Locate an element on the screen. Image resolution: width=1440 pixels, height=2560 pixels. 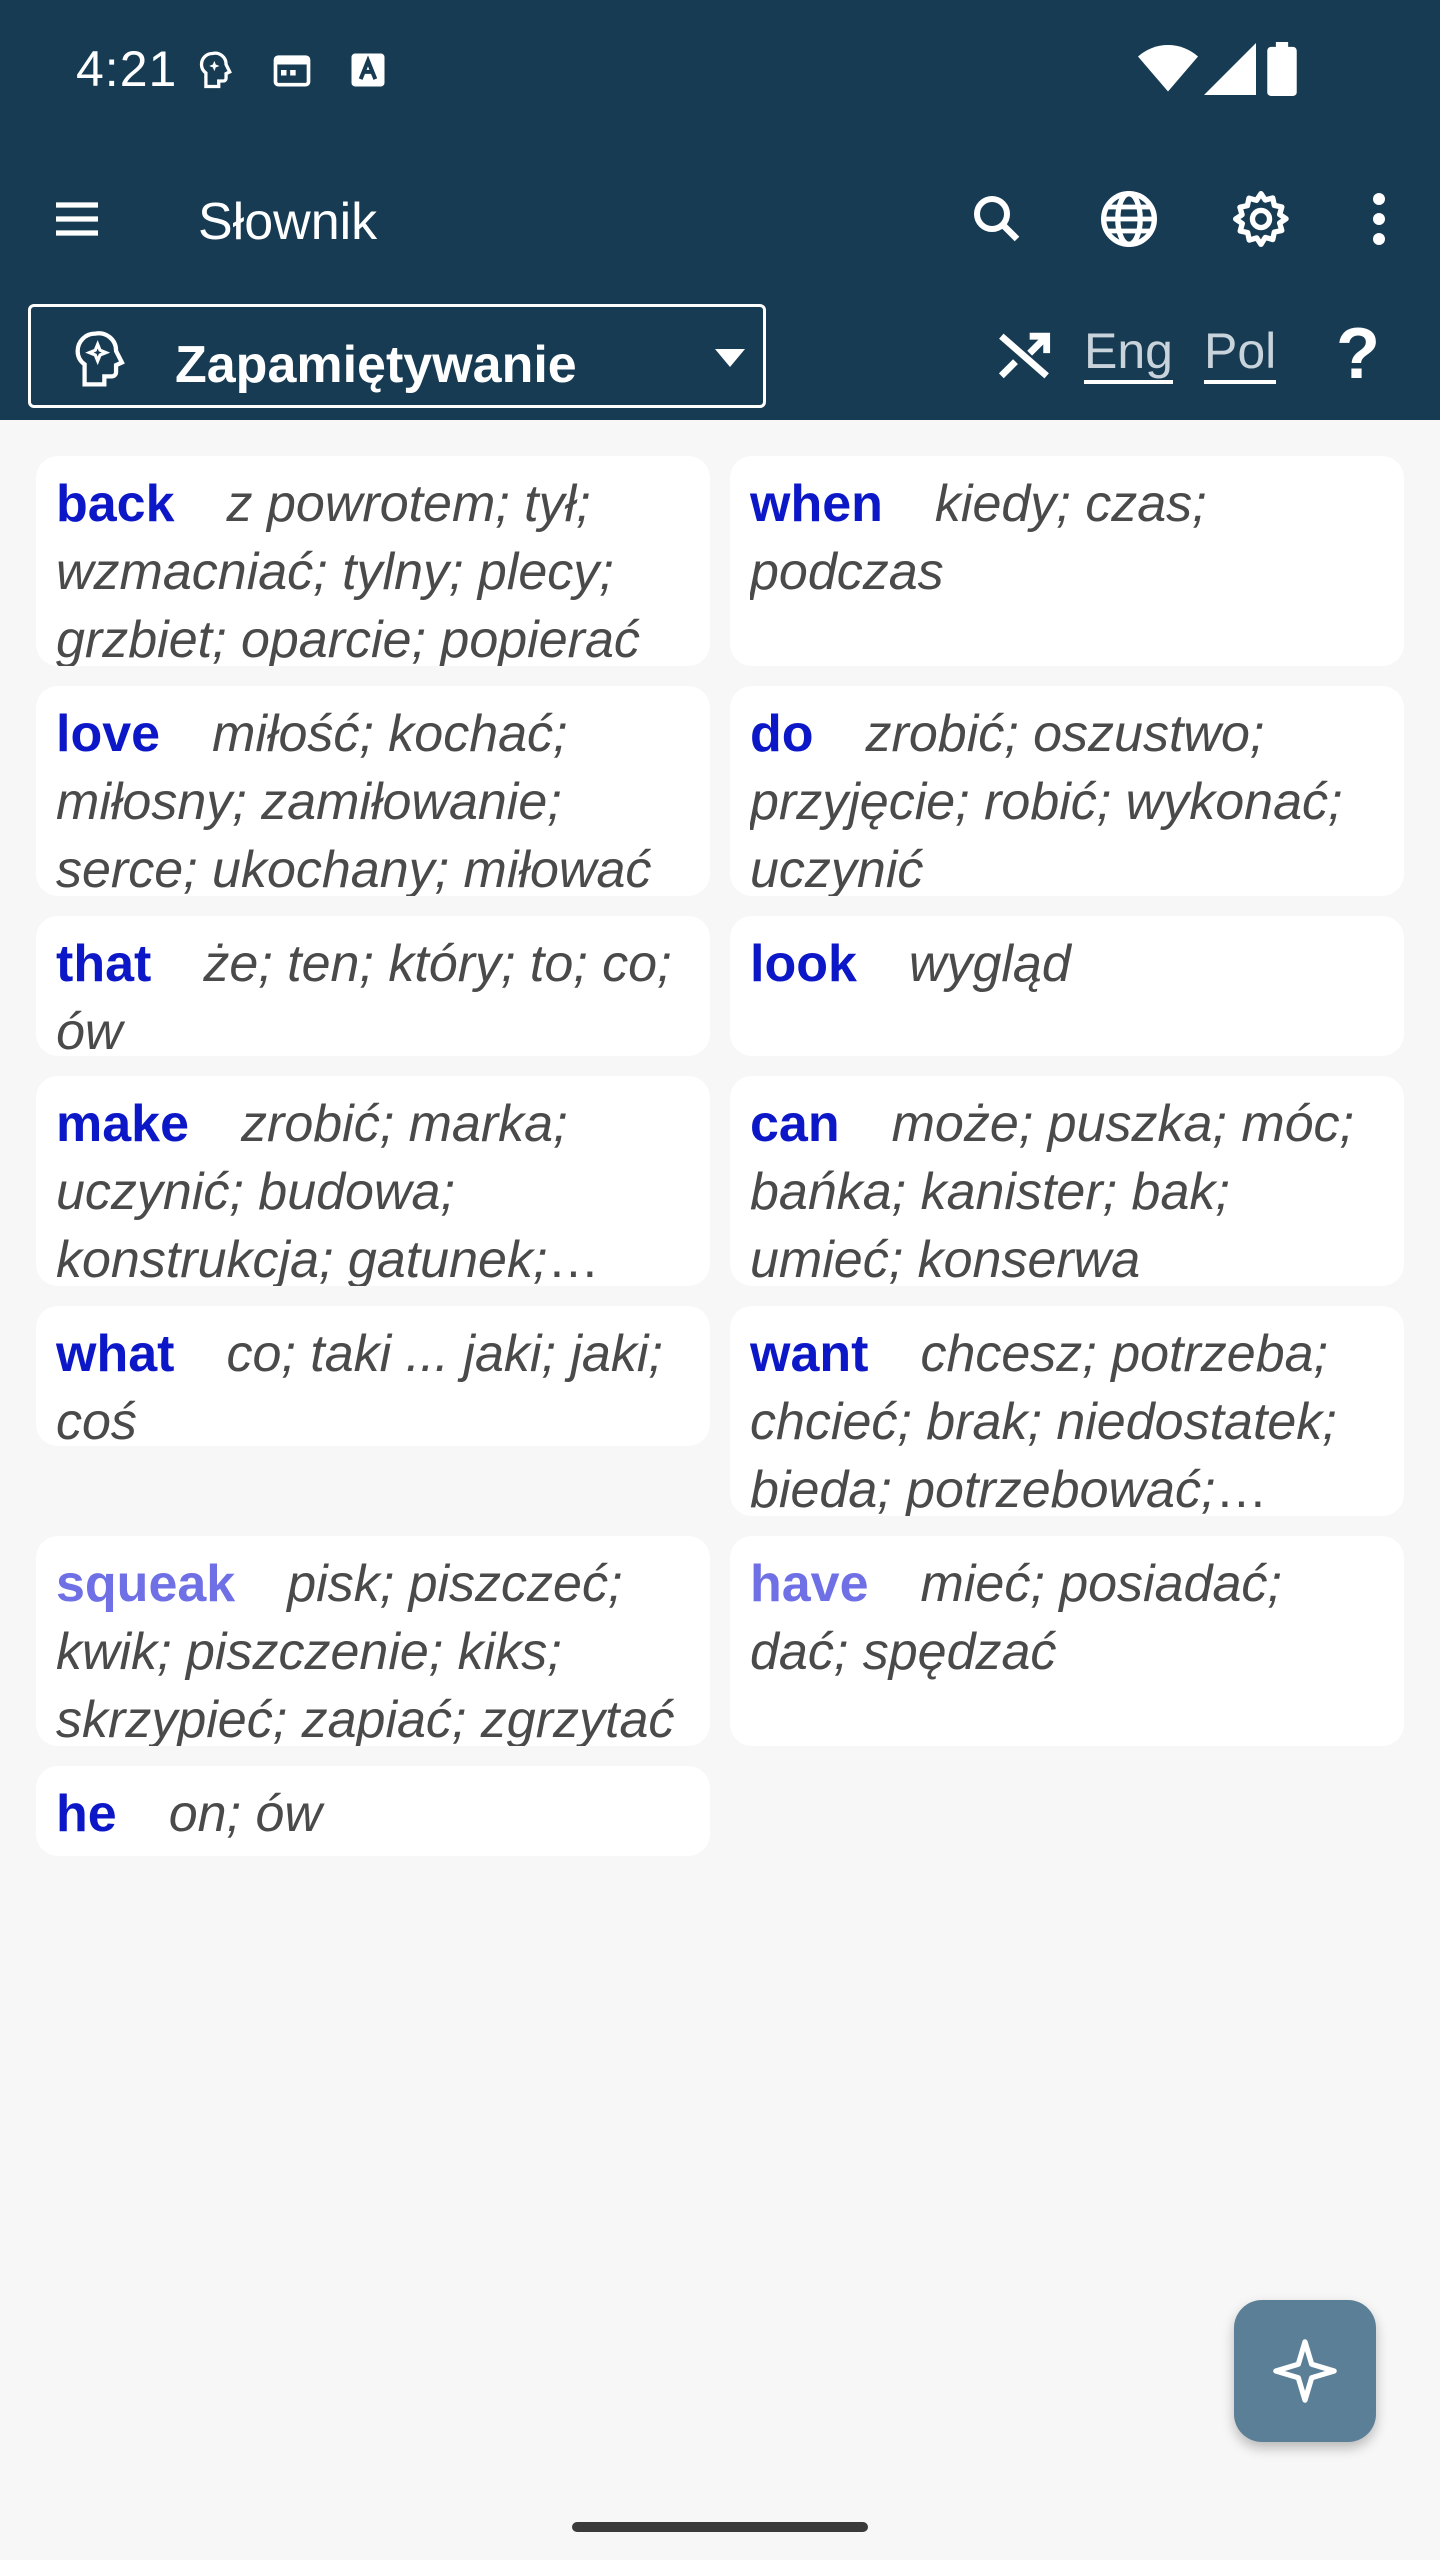
language-button is located at coordinates (1129, 219).